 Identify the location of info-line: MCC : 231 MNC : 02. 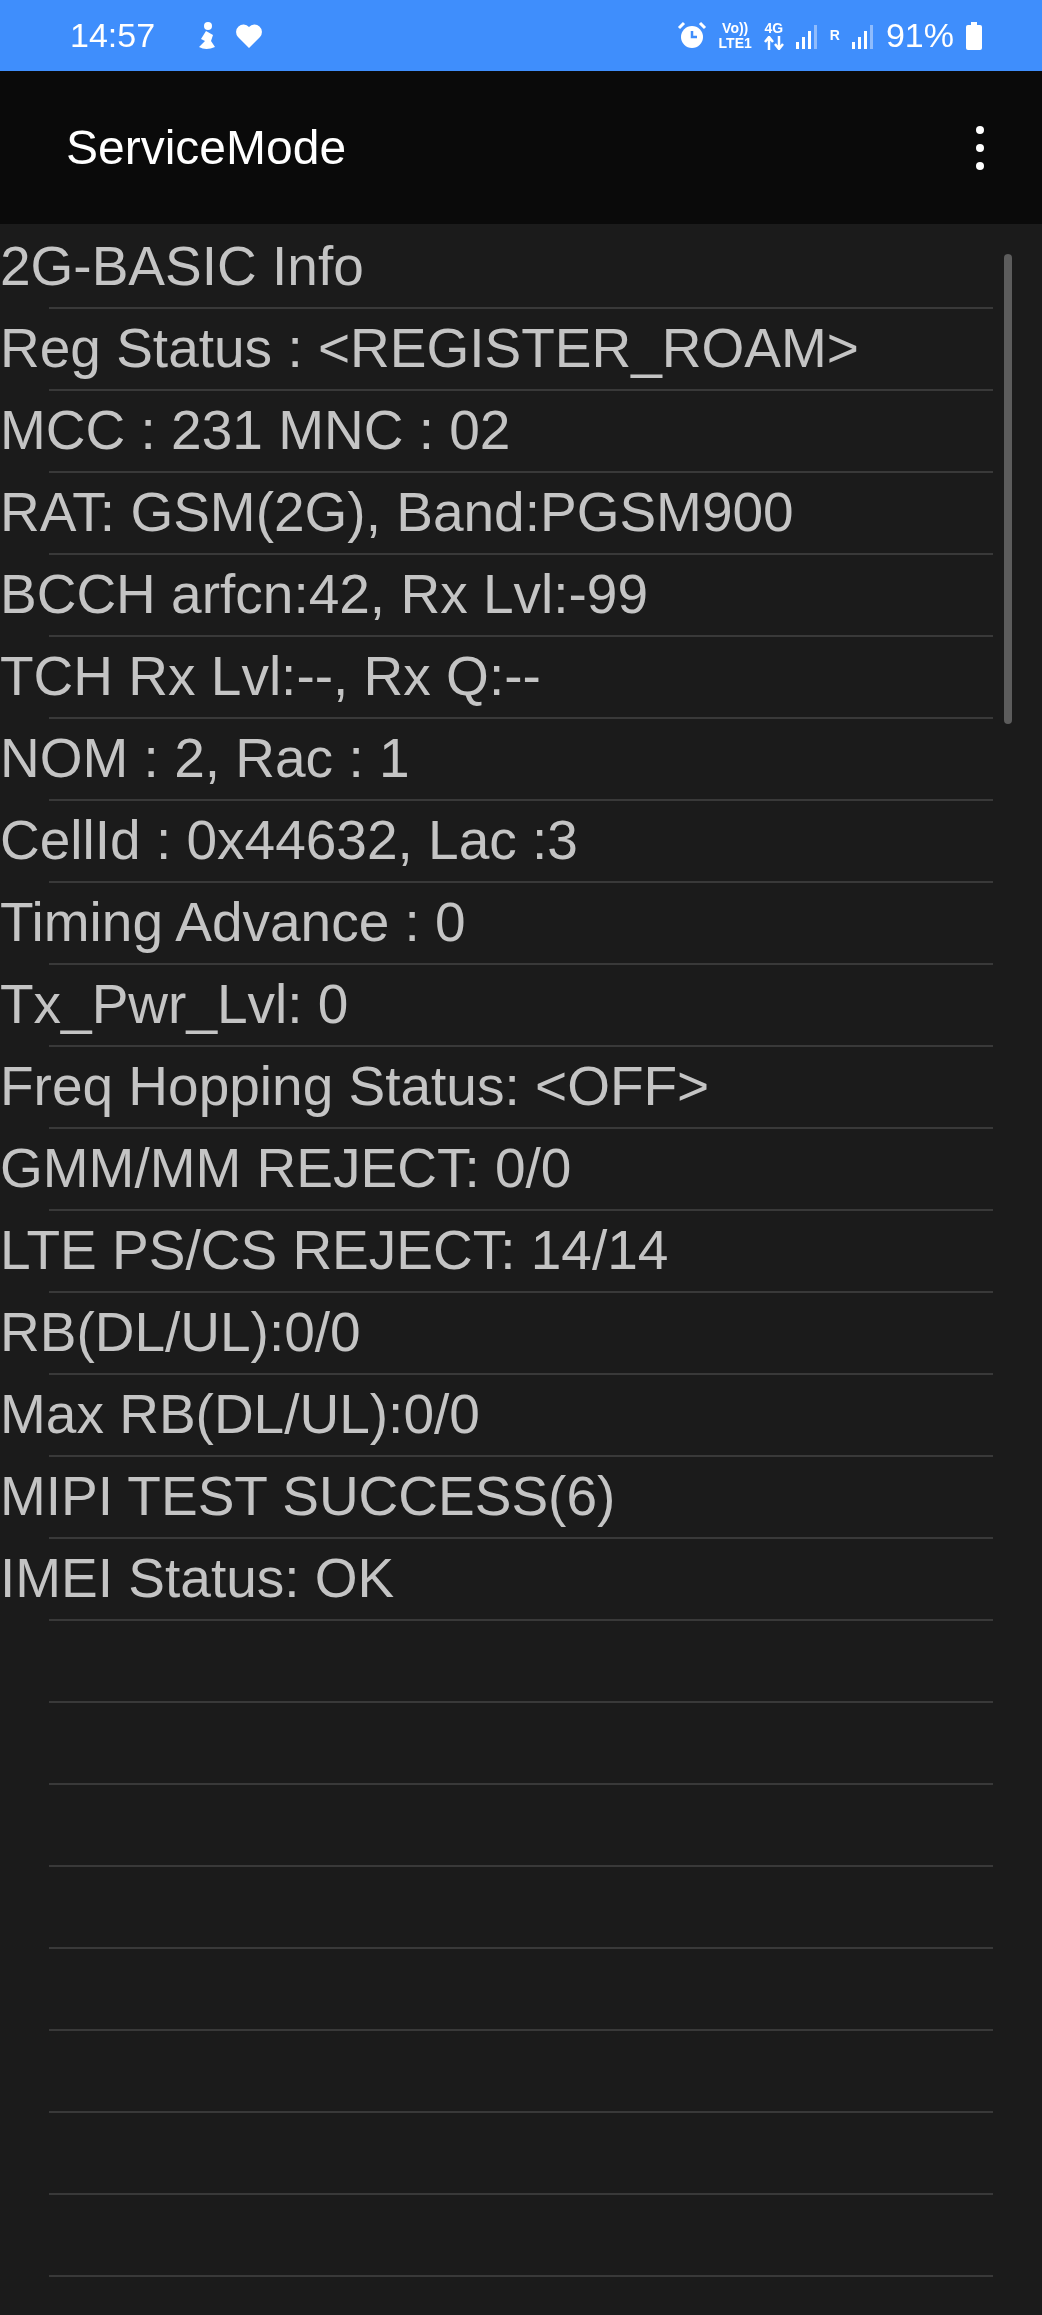
(255, 430).